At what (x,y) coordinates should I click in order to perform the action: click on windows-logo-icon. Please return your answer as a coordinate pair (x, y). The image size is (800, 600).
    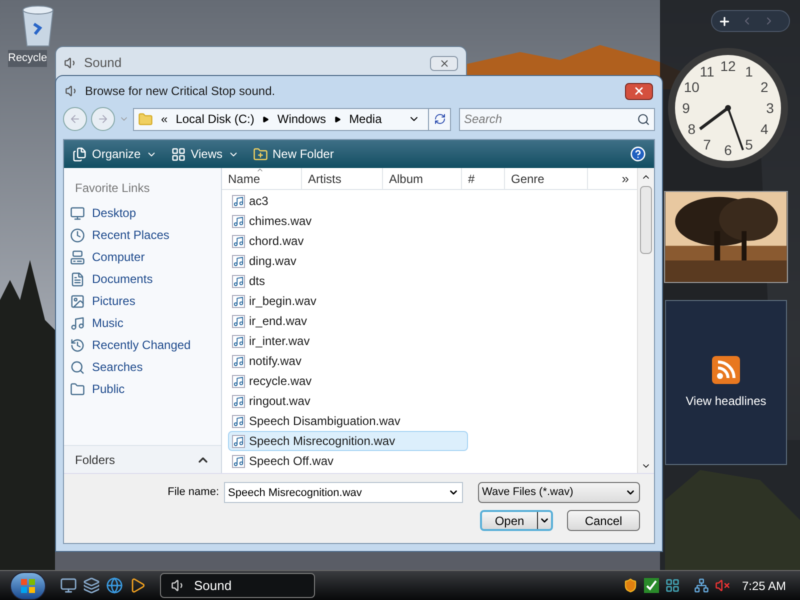
    Looking at the image, I should click on (28, 586).